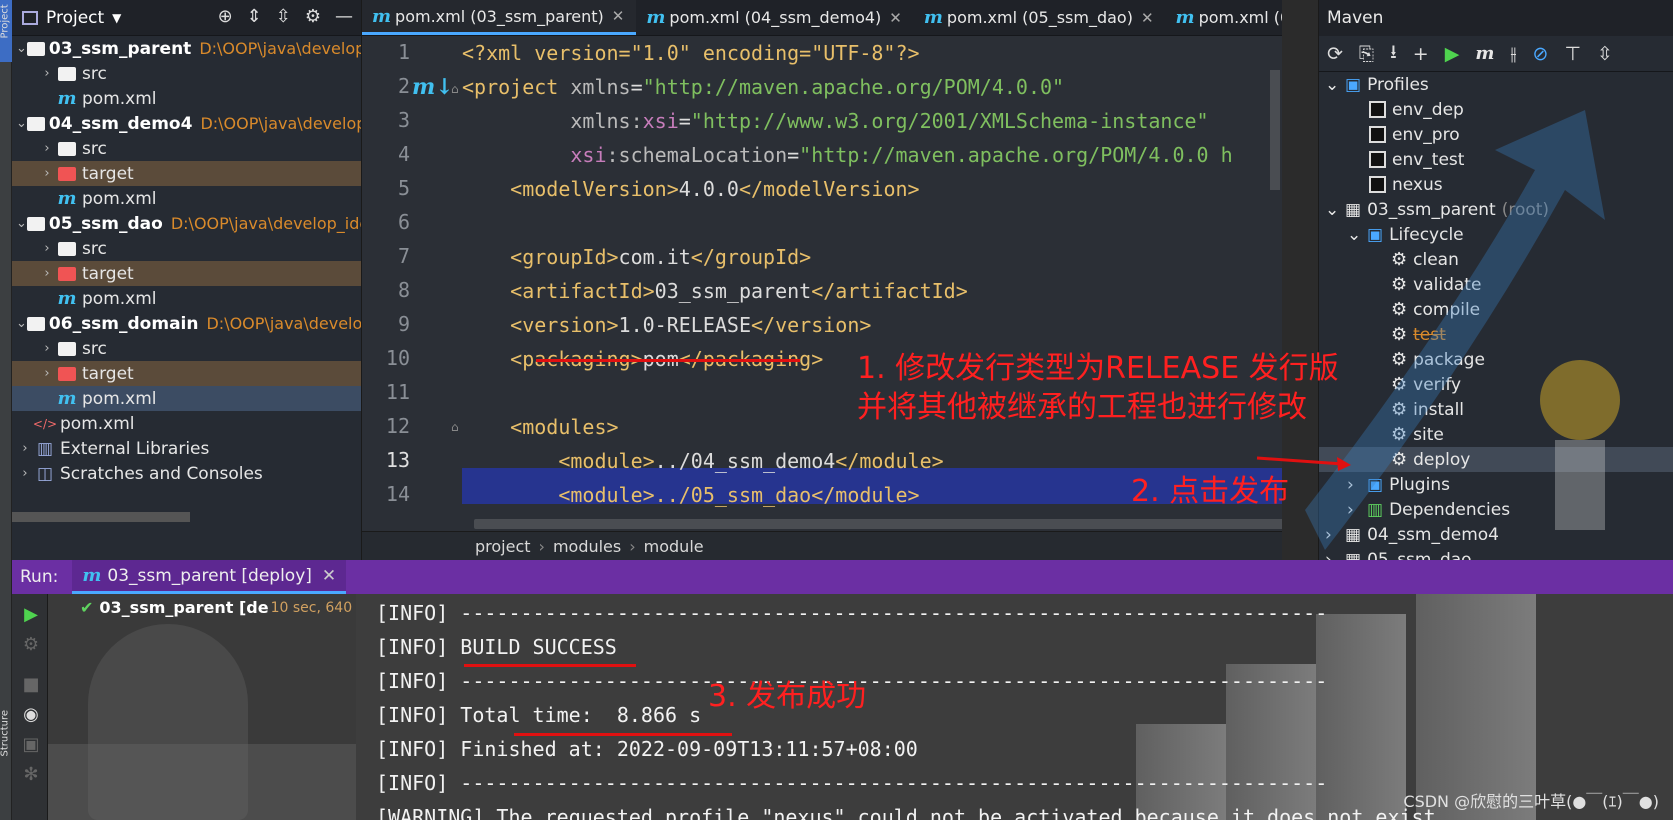  I want to click on skip-tests-icon: ⊘, so click(1541, 54).